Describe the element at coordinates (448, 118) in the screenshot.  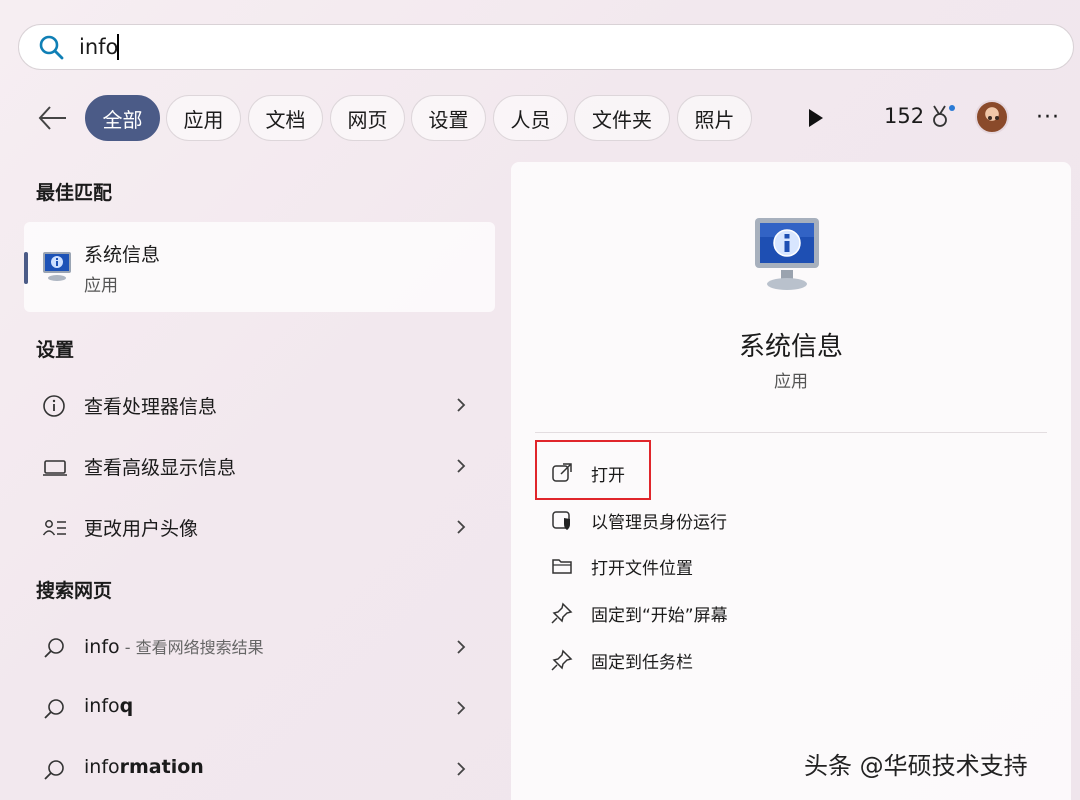
I see `filter-settings: 设置` at that location.